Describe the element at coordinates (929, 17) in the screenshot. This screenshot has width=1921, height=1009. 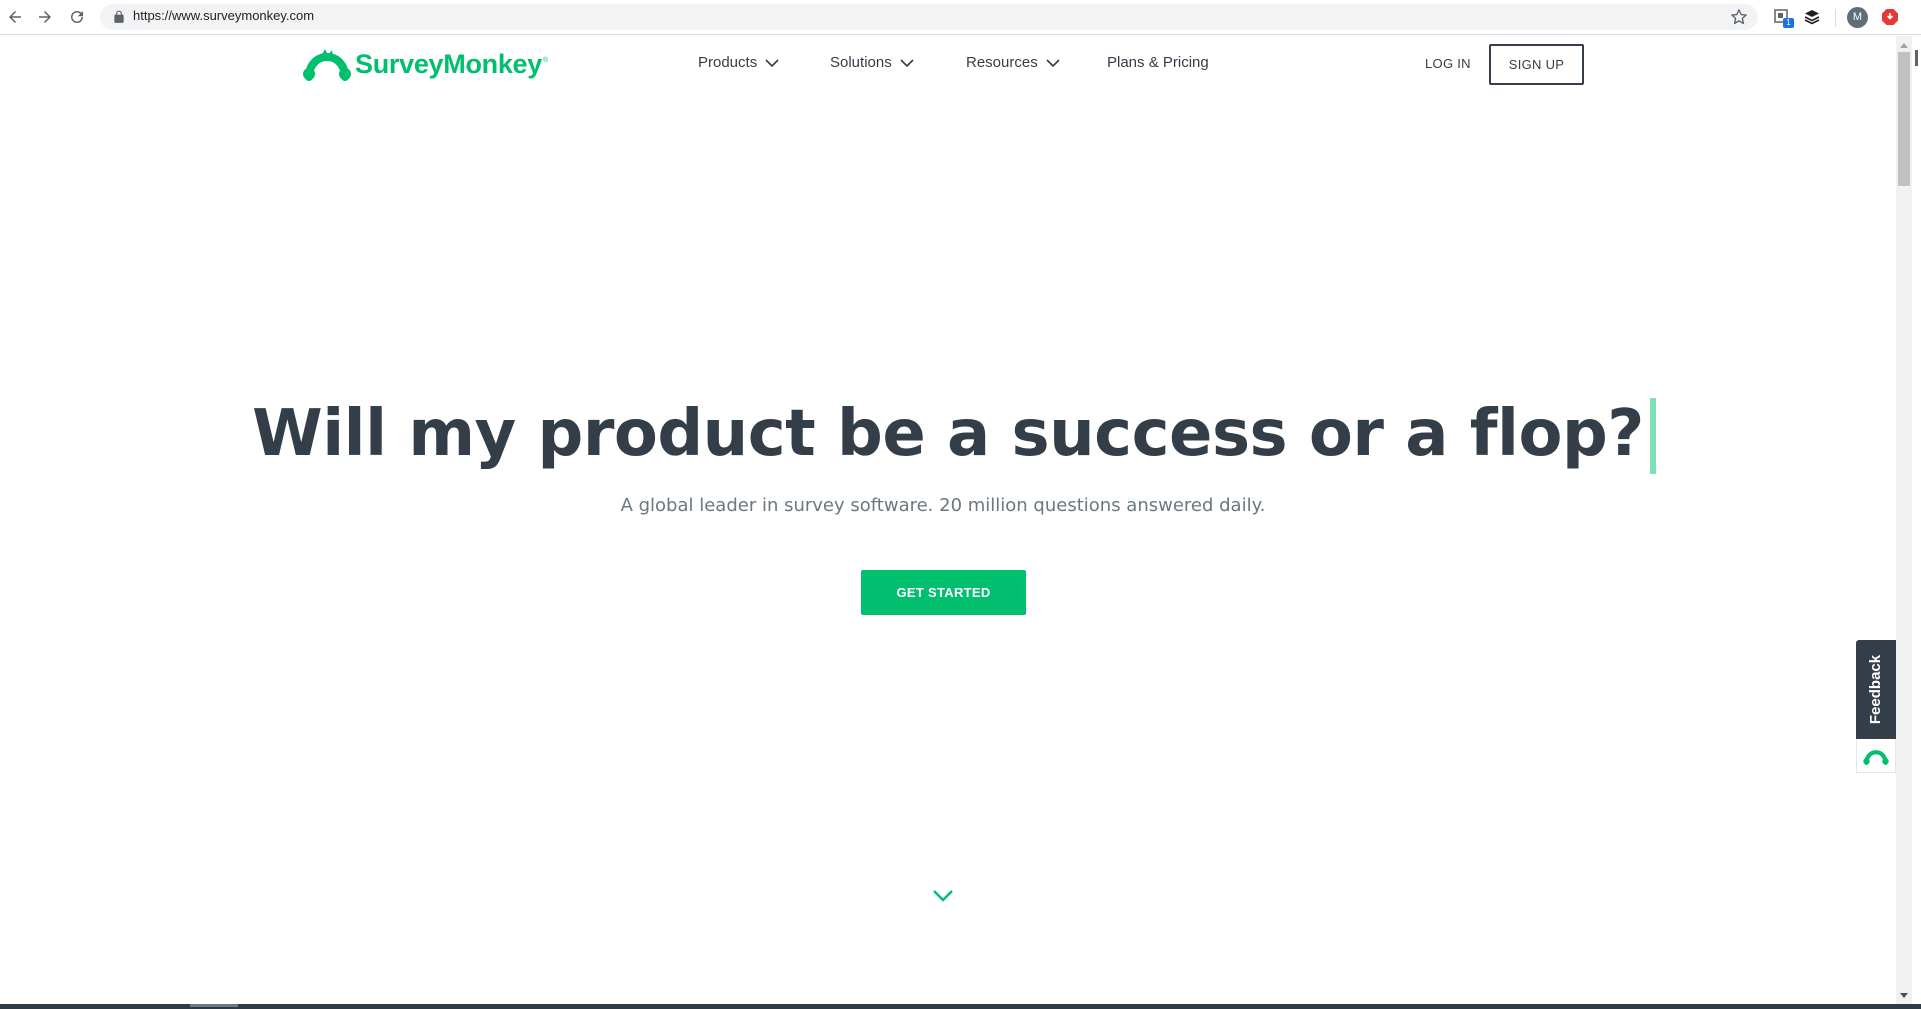
I see `address-bar: https://www.surveymonkey.com` at that location.